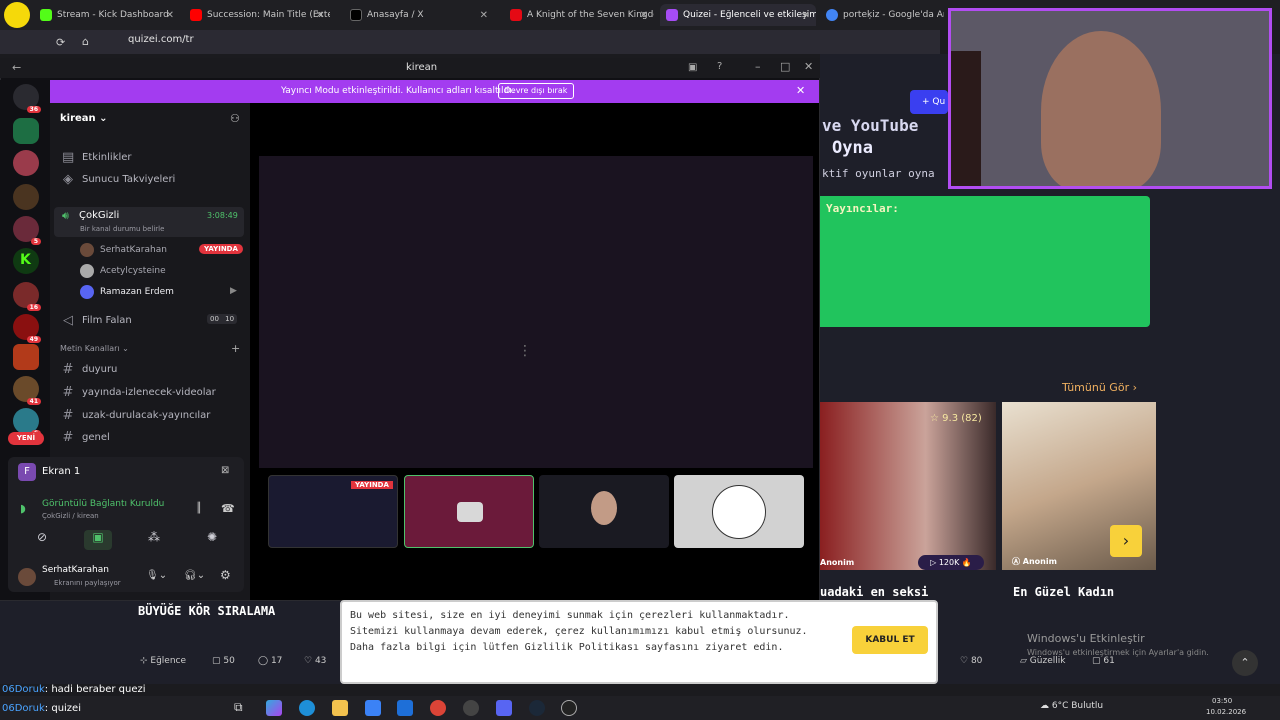 The image size is (1280, 720). What do you see at coordinates (27, 328) in the screenshot?
I see `server-icon-7: 49` at bounding box center [27, 328].